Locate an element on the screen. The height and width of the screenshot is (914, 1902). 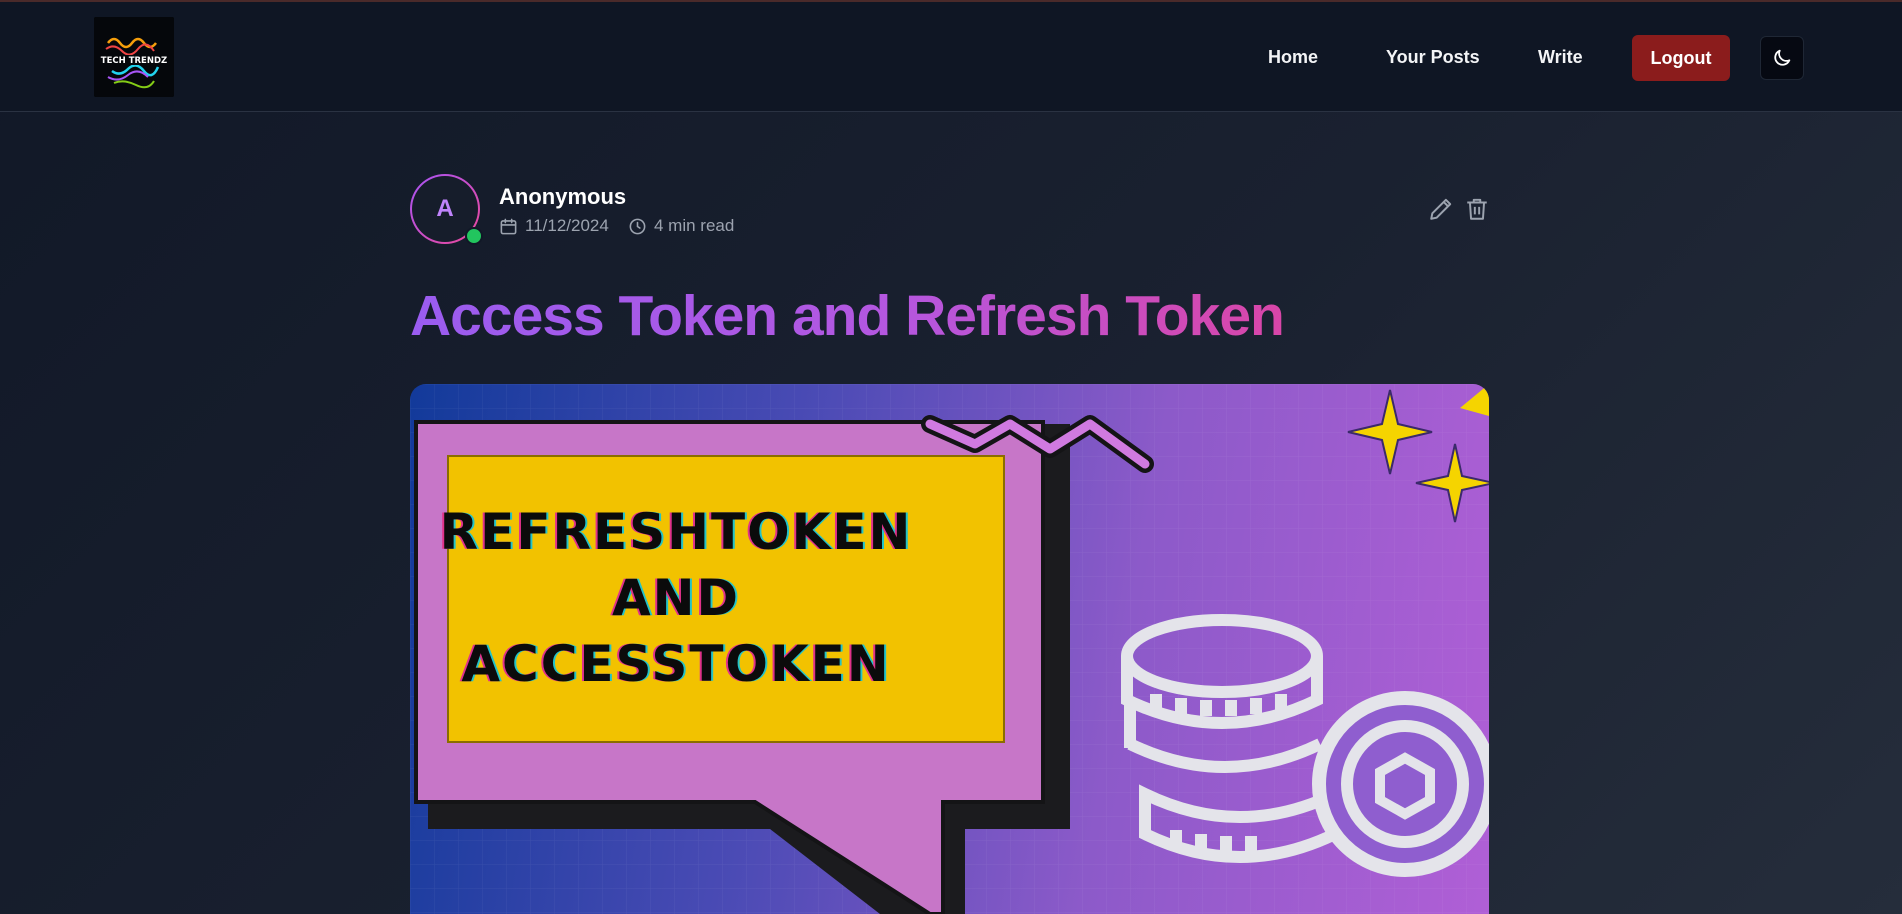
cover-line-2: AND is located at coordinates (676, 598).